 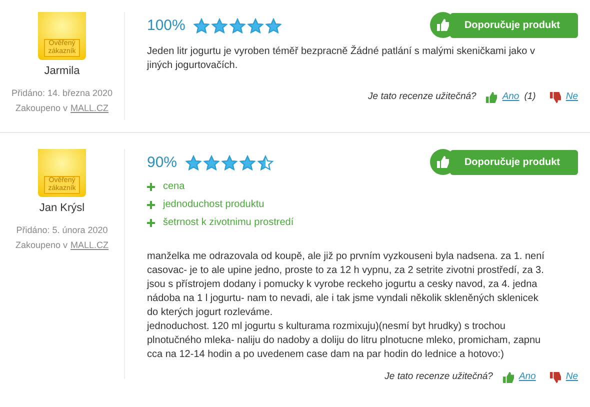 What do you see at coordinates (228, 223) in the screenshot?
I see `pro-item: šetrnost k zivotnimu prostredí` at bounding box center [228, 223].